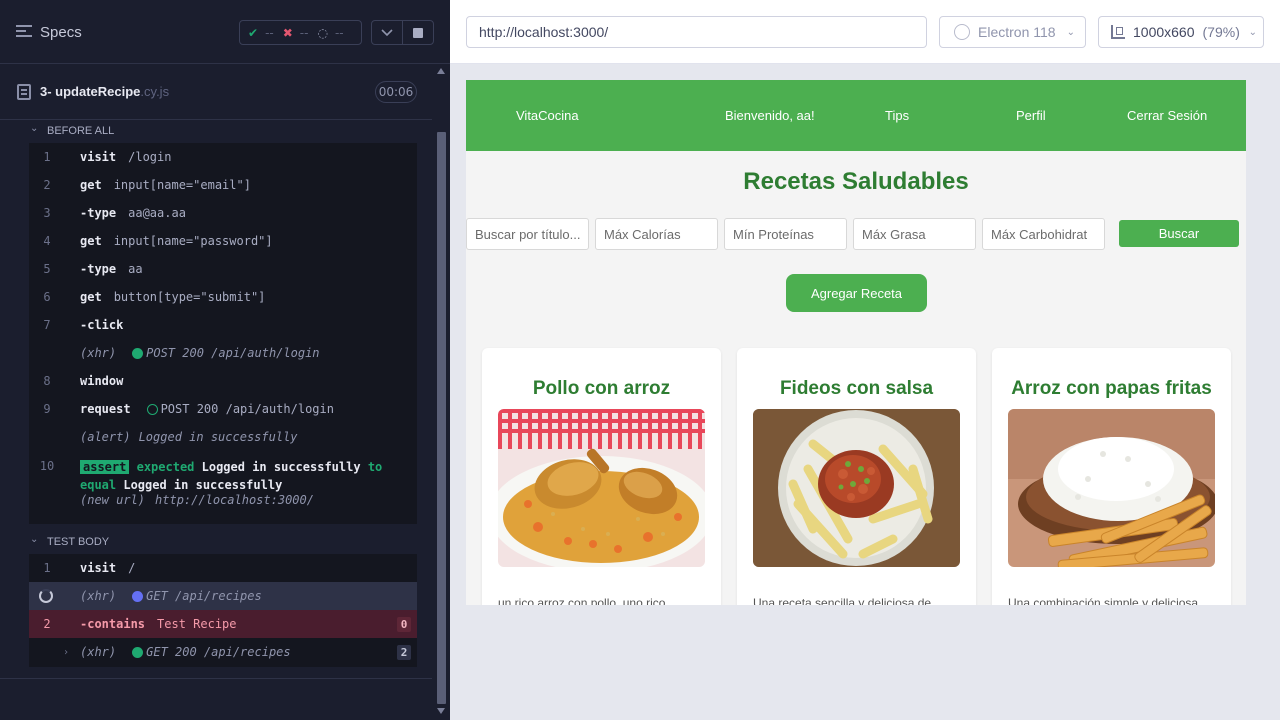  I want to click on nav-tips: Tips, so click(897, 115).